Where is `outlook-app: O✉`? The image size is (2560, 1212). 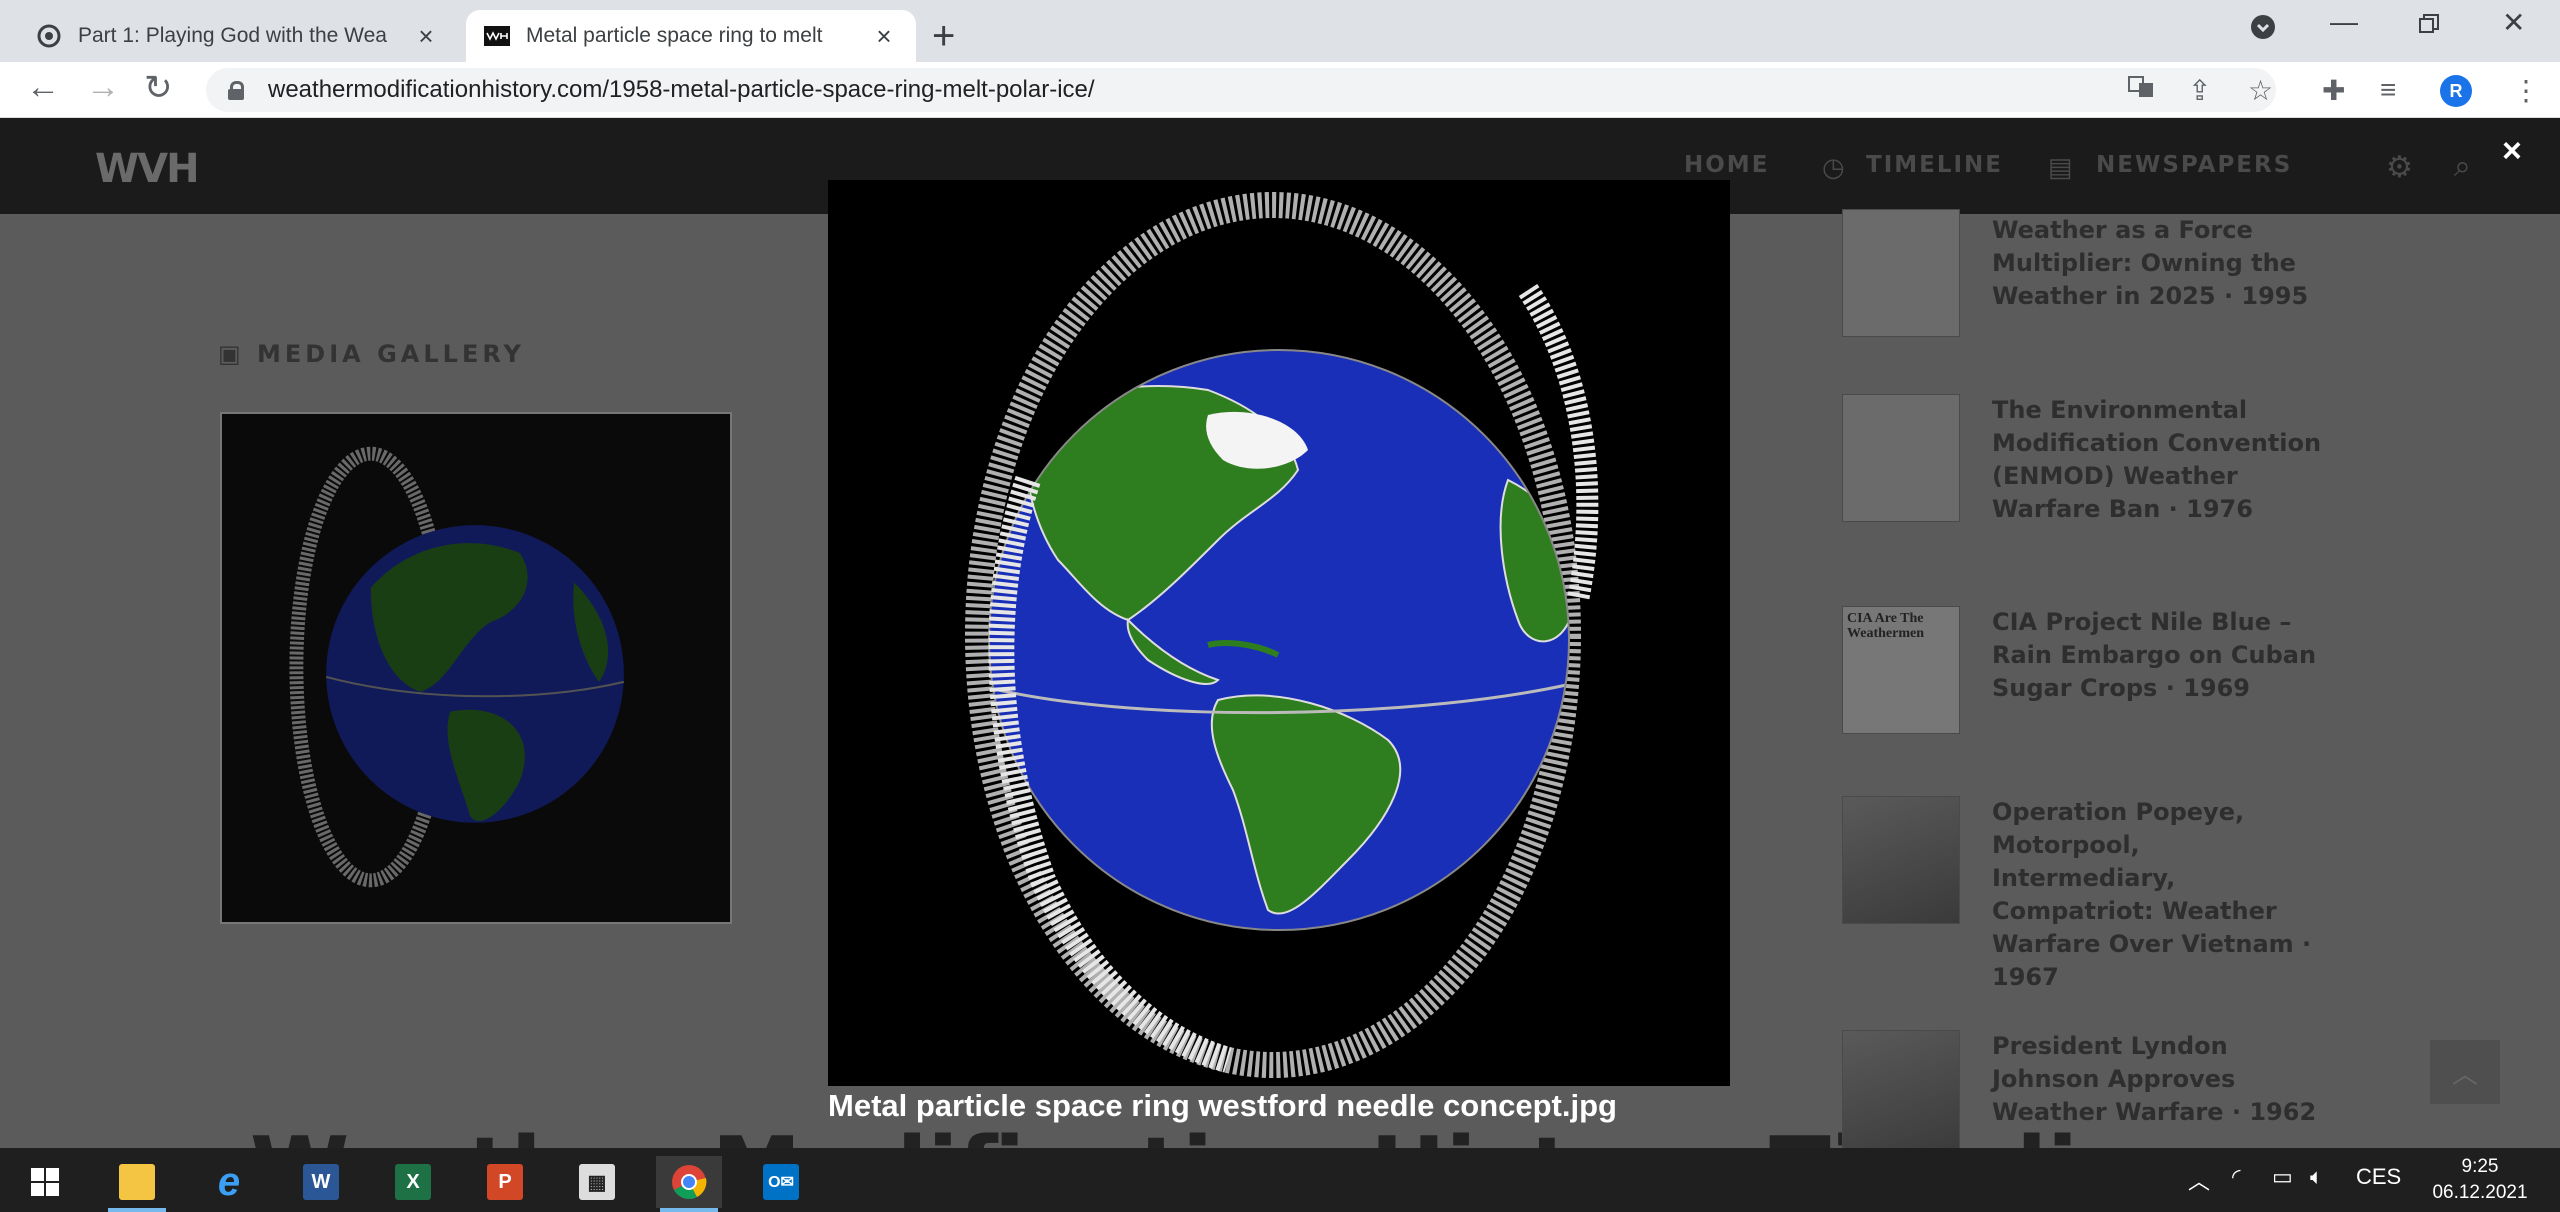 outlook-app: O✉ is located at coordinates (781, 1182).